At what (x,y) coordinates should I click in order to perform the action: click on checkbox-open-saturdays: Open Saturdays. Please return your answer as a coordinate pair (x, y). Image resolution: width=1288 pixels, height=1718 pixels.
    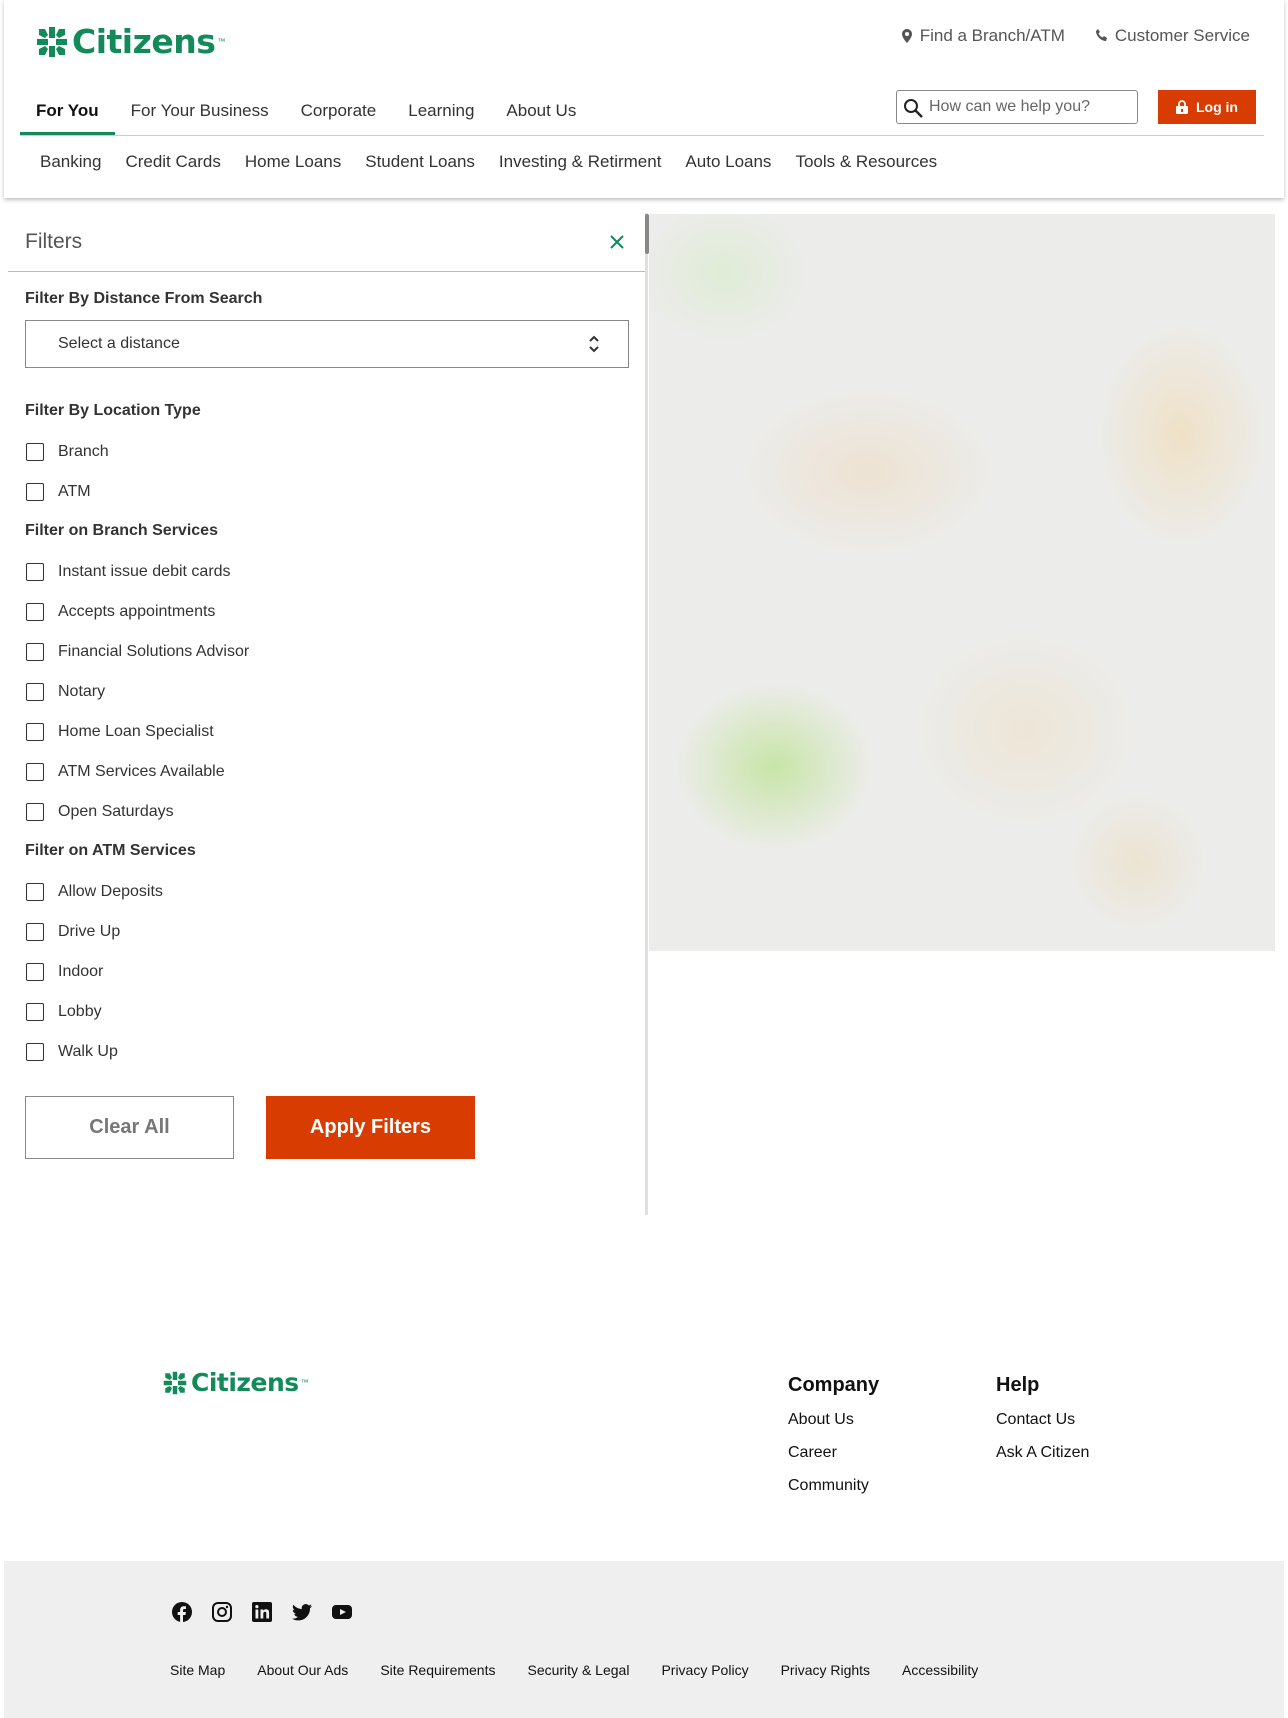
    Looking at the image, I should click on (326, 812).